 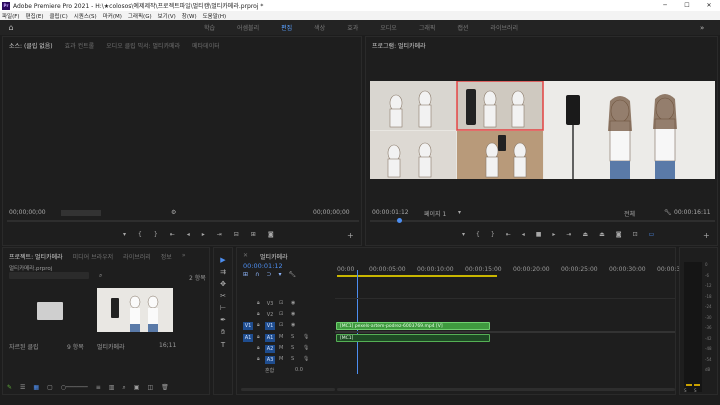 I want to click on timeline-zoom-scroll, so click(x=506, y=389).